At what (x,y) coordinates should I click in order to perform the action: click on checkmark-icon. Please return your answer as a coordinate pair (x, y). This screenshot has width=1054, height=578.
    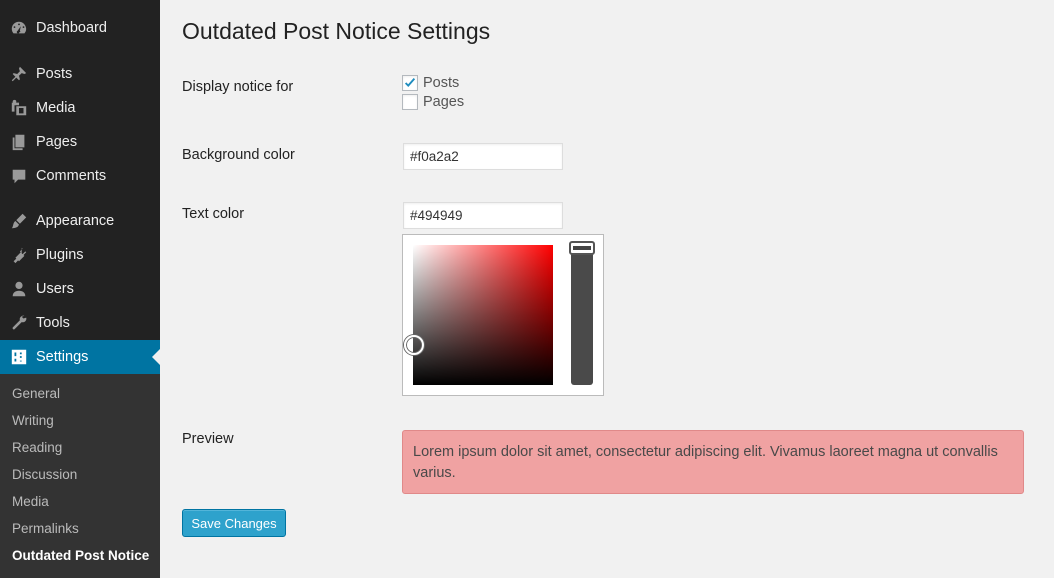
    Looking at the image, I should click on (410, 82).